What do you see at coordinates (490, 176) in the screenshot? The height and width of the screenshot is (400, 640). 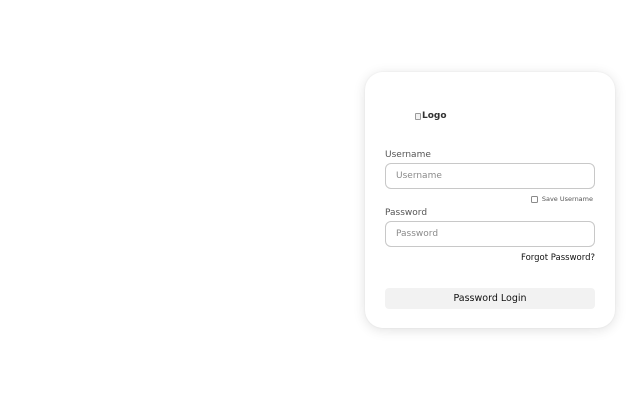 I see `username-input` at bounding box center [490, 176].